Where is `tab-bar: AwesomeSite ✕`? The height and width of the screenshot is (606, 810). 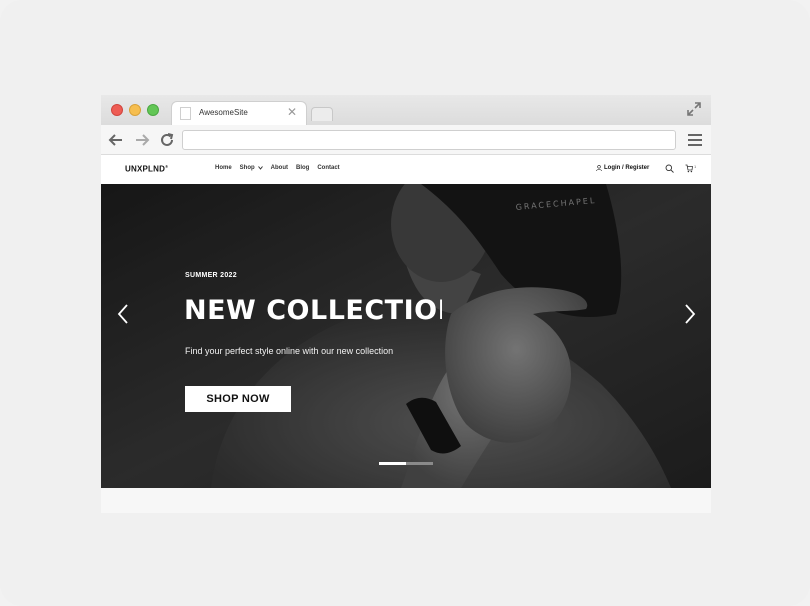 tab-bar: AwesomeSite ✕ is located at coordinates (406, 110).